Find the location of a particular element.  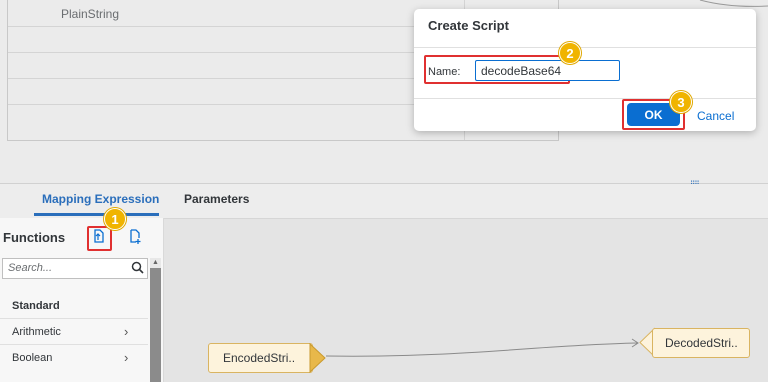

target-node-label: DecodedStri.. is located at coordinates (701, 343).